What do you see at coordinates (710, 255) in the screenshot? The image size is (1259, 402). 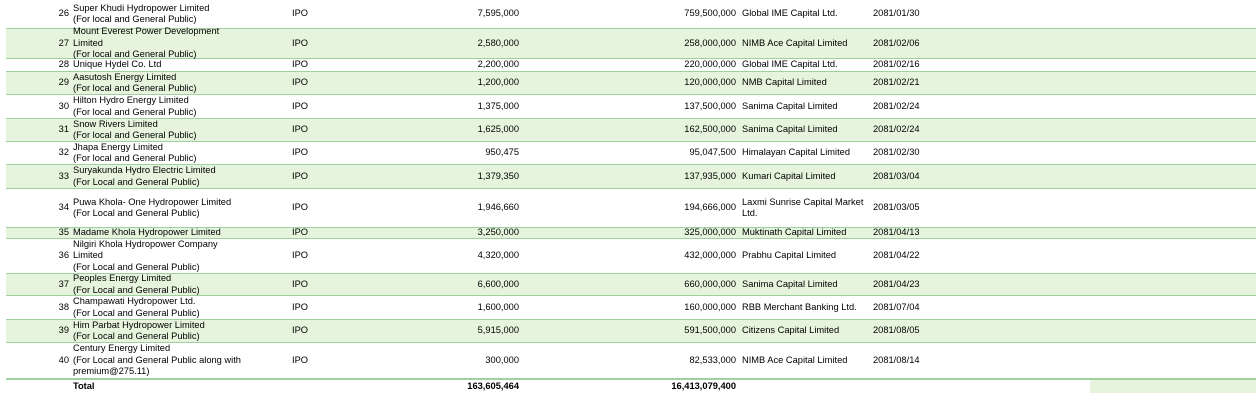 I see `amount: 432,000,000` at bounding box center [710, 255].